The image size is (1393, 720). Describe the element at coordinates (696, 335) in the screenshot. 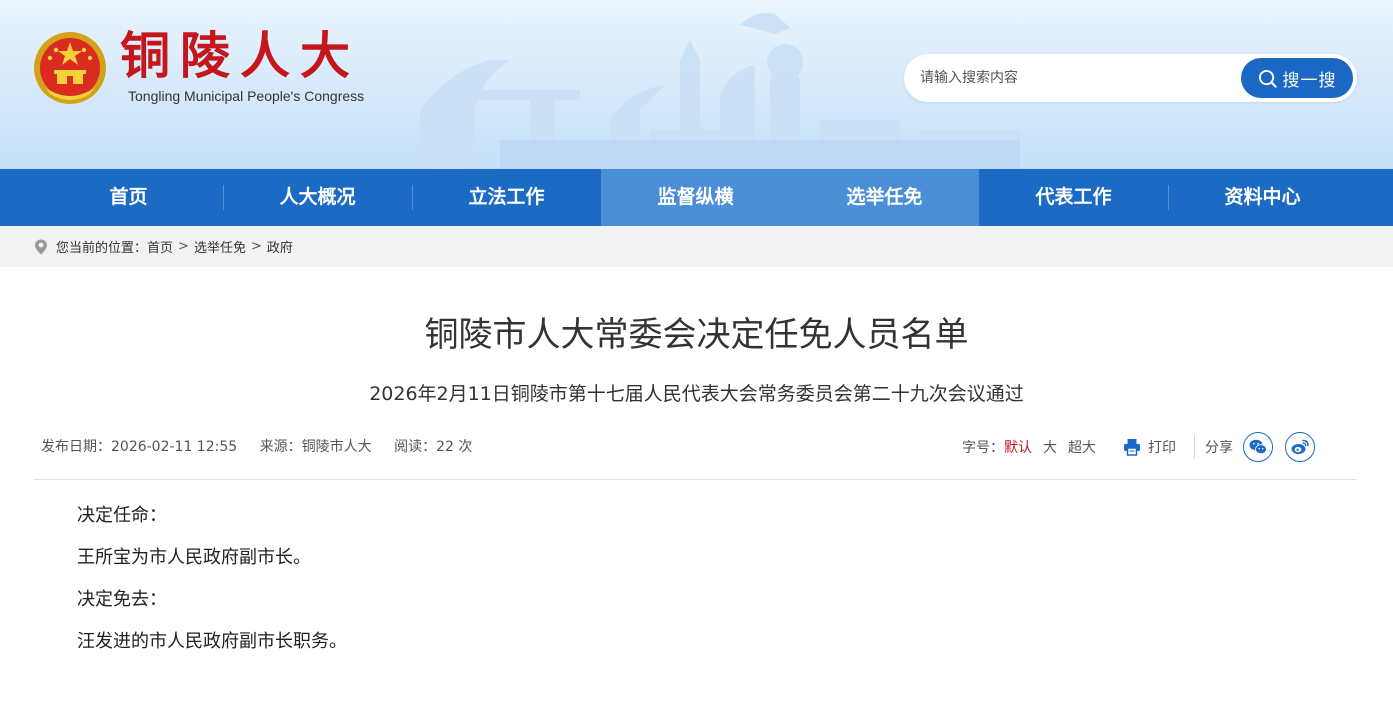

I see `article-title: 铜陵市人大常委会决定任免人员名单` at that location.